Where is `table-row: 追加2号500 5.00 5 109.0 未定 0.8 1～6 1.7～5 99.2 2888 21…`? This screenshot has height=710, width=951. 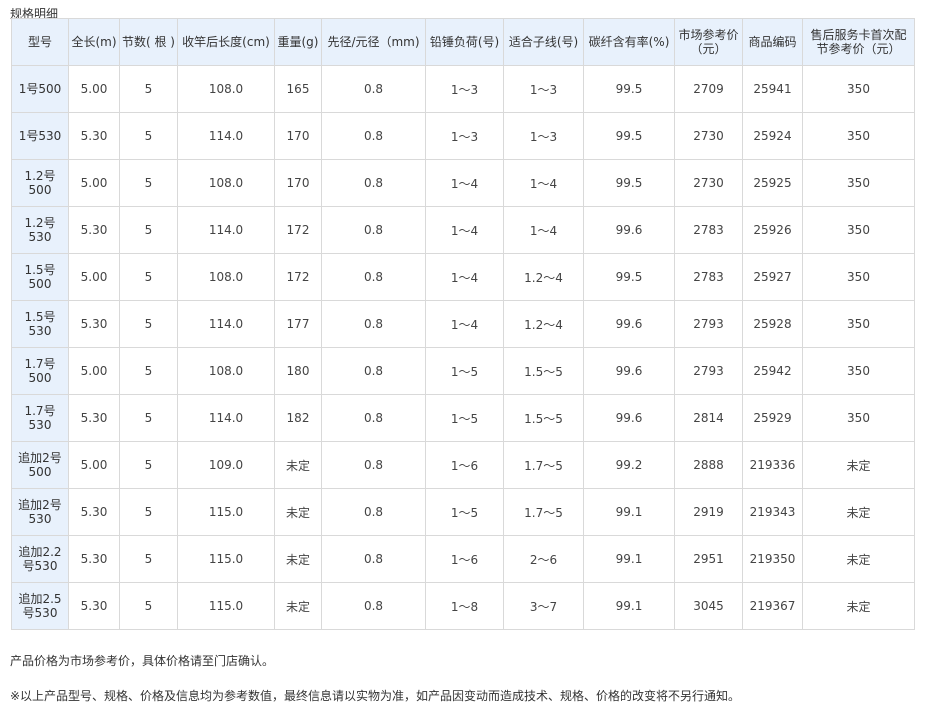 table-row: 追加2号500 5.00 5 109.0 未定 0.8 1～6 1.7～5 99.2 2888 21… is located at coordinates (463, 465).